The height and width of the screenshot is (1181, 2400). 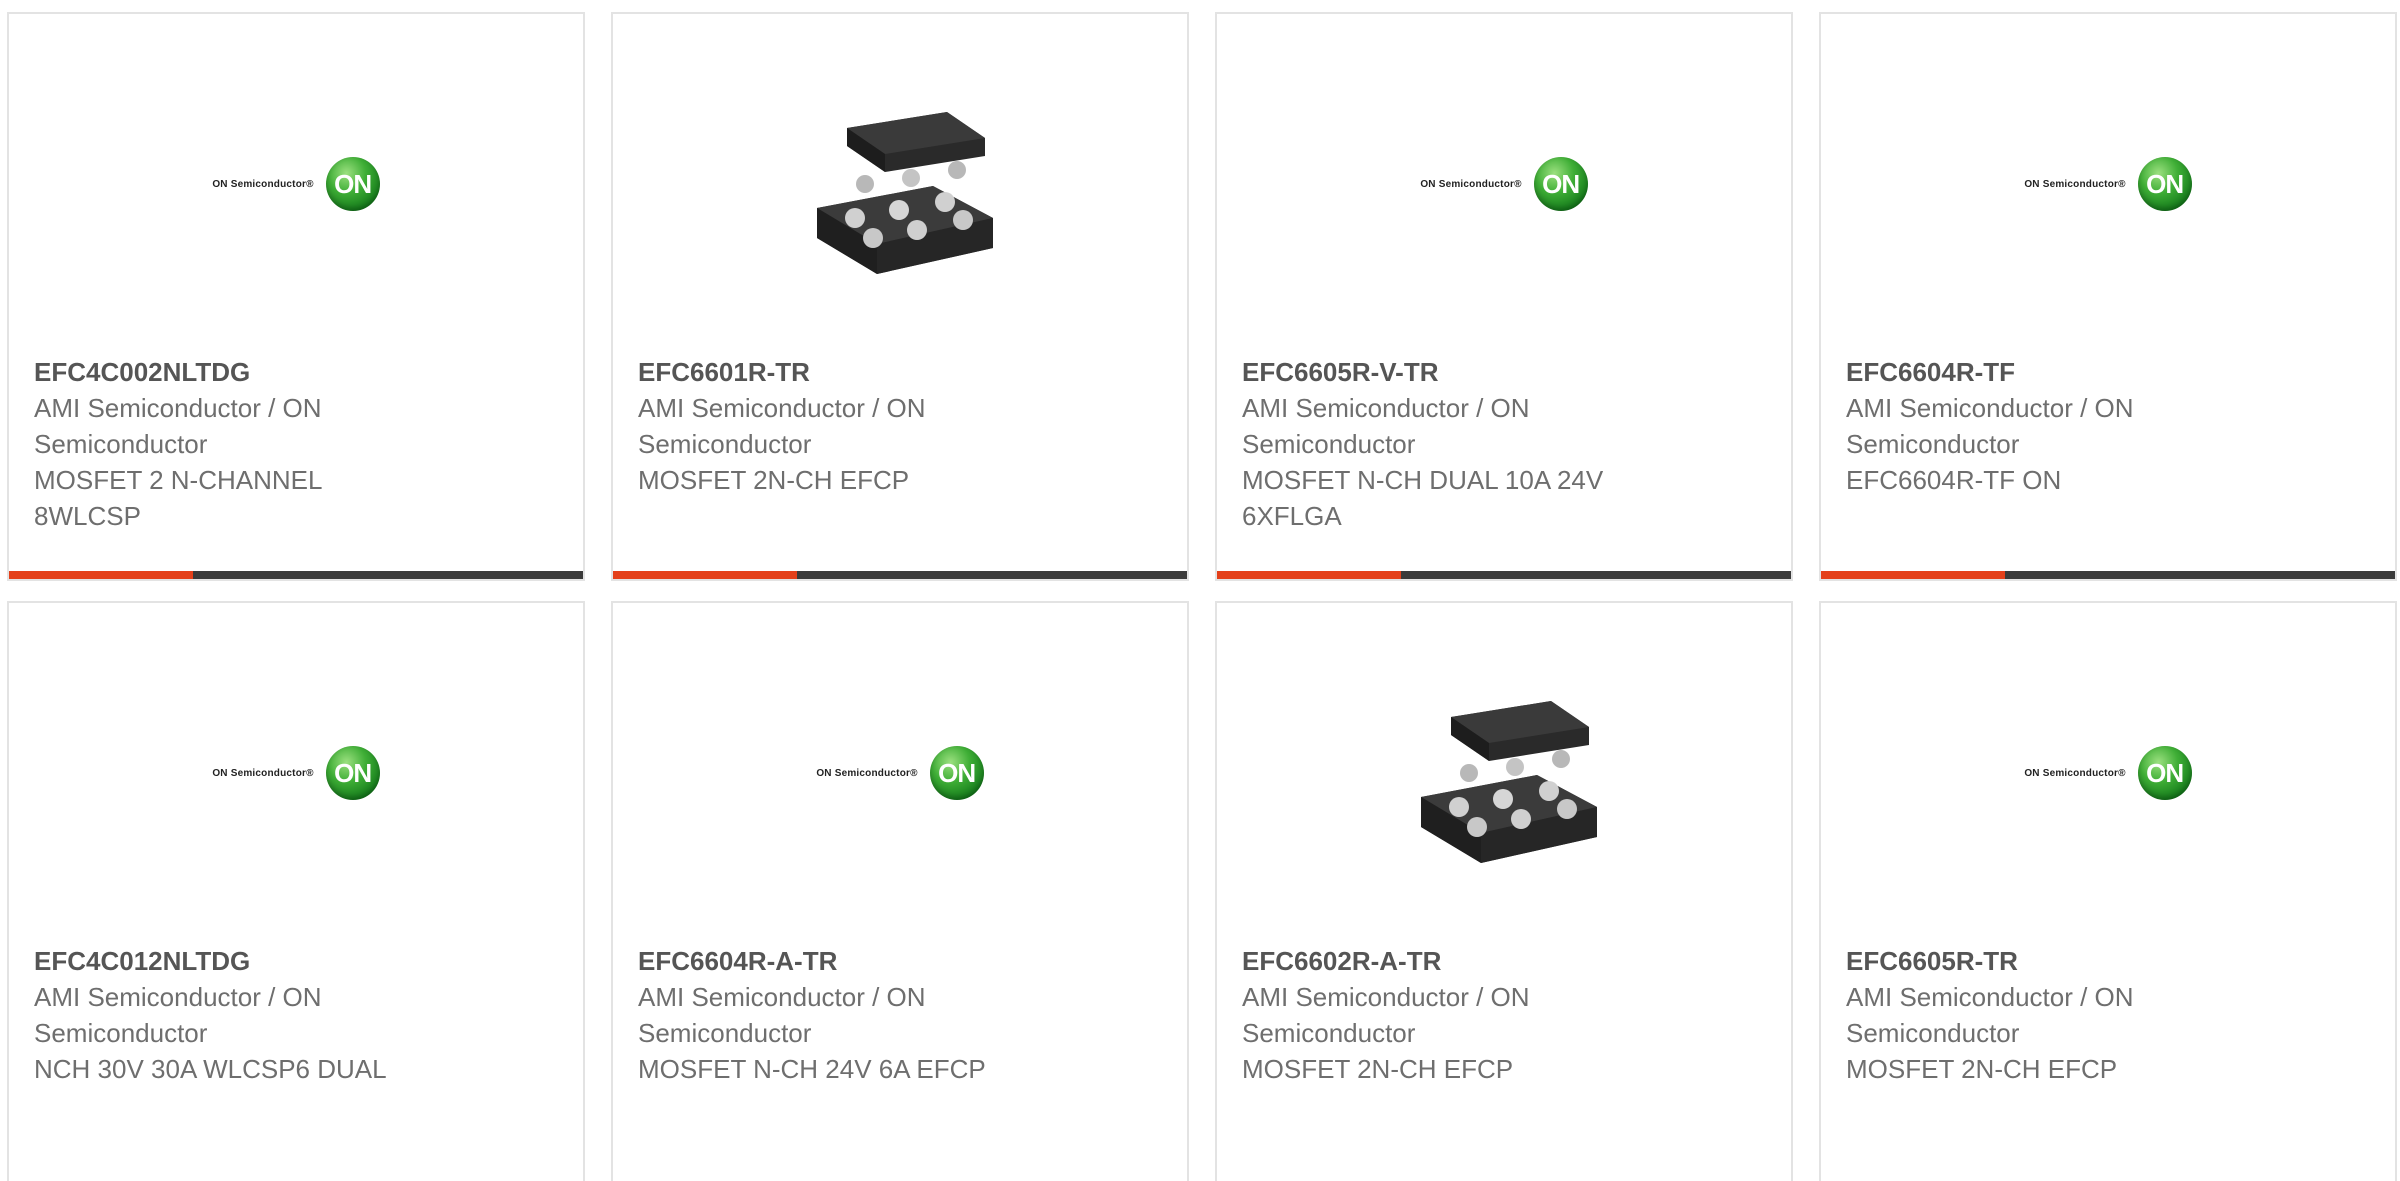 I want to click on part-number-link: EFC6604R-TF, so click(x=2046, y=372).